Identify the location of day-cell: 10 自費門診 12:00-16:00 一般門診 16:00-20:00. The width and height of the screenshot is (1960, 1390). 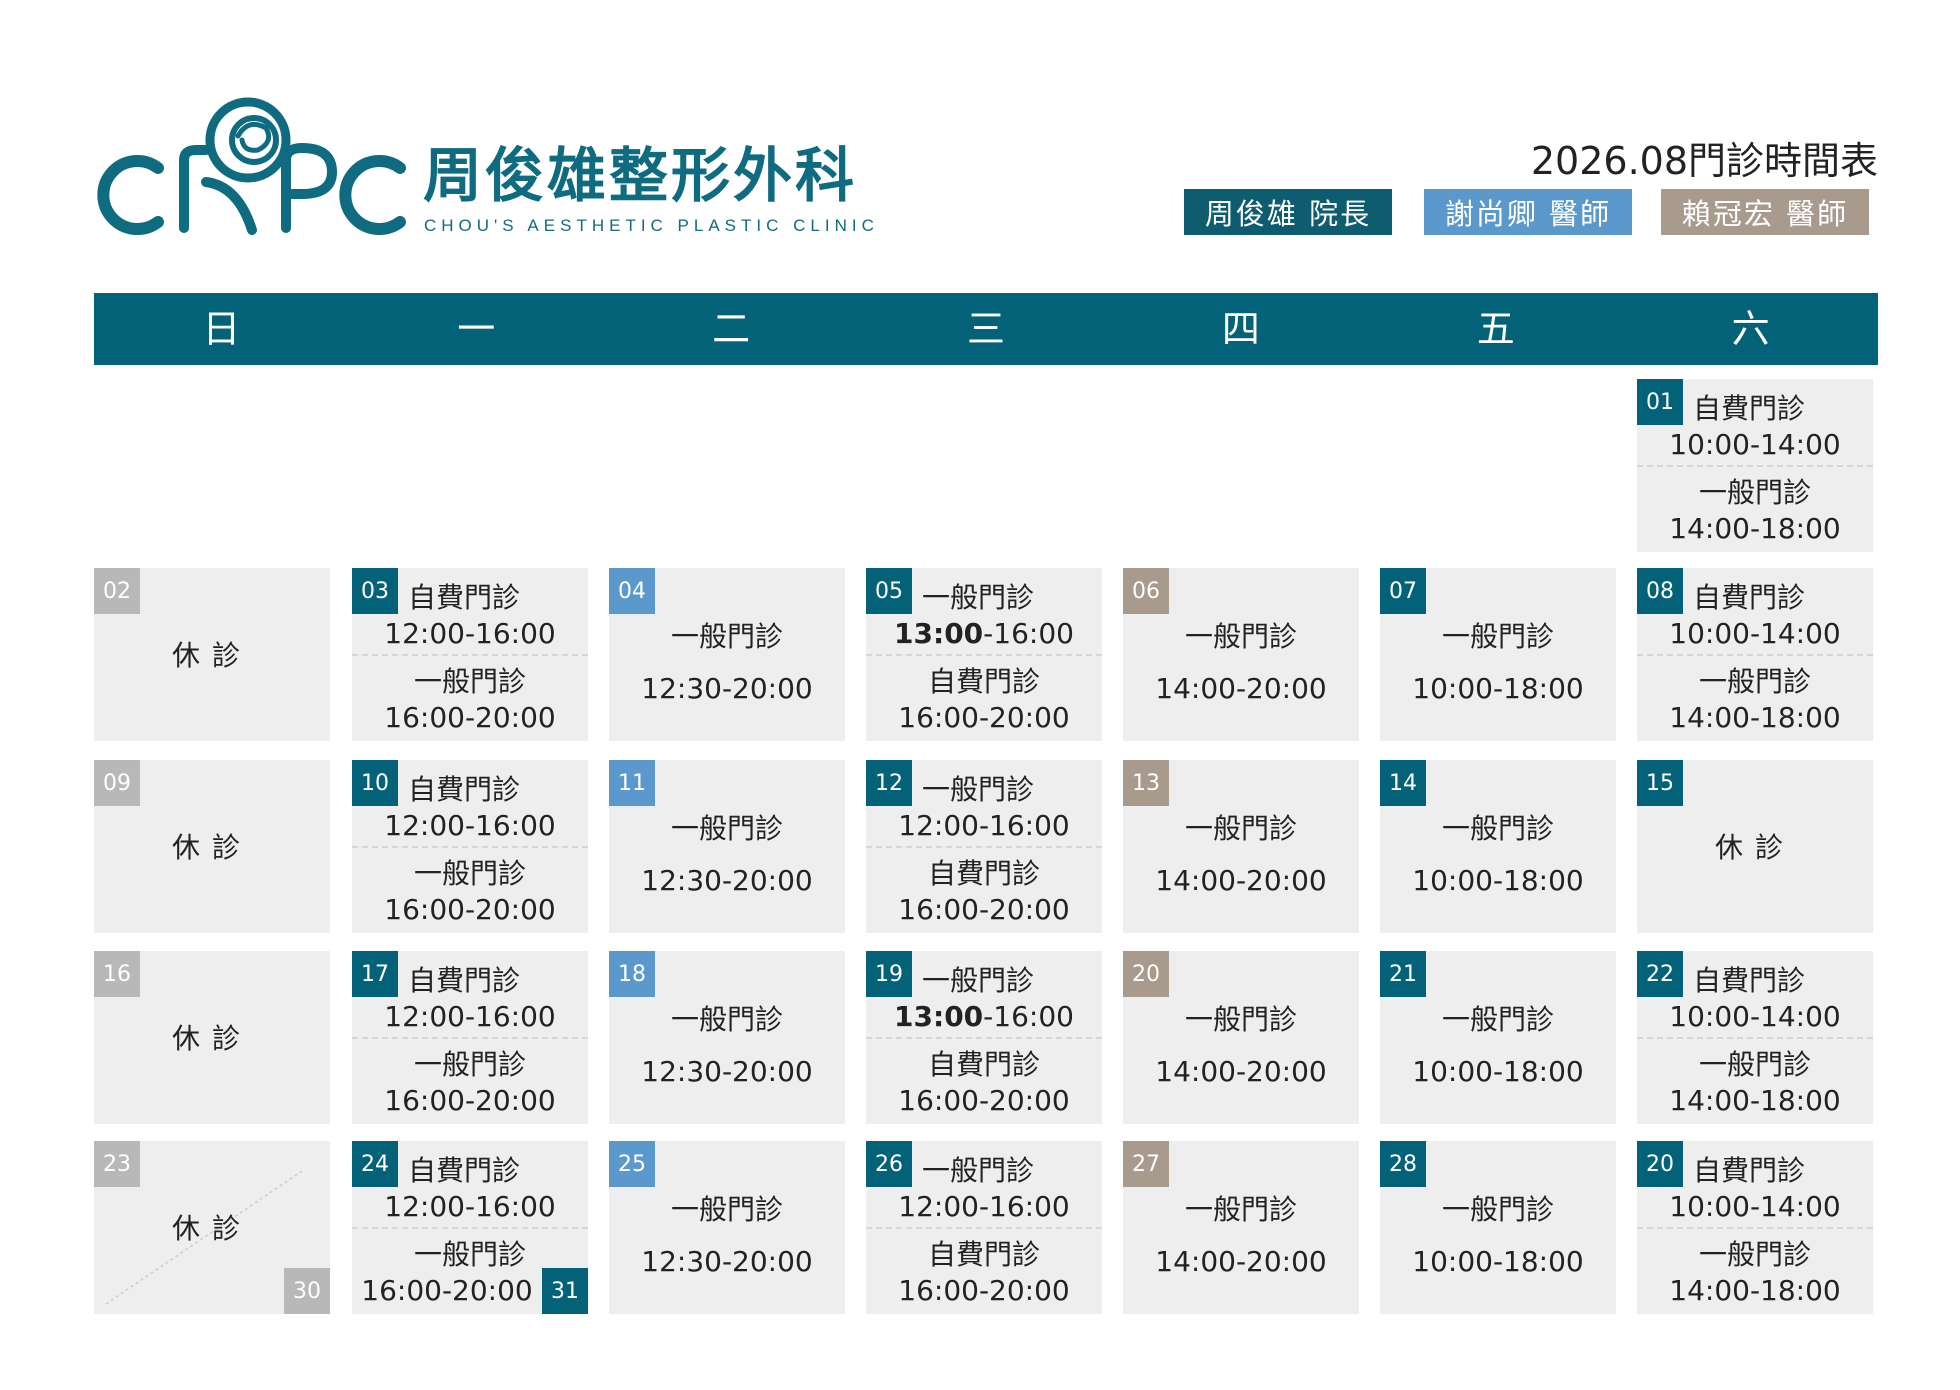
(470, 846).